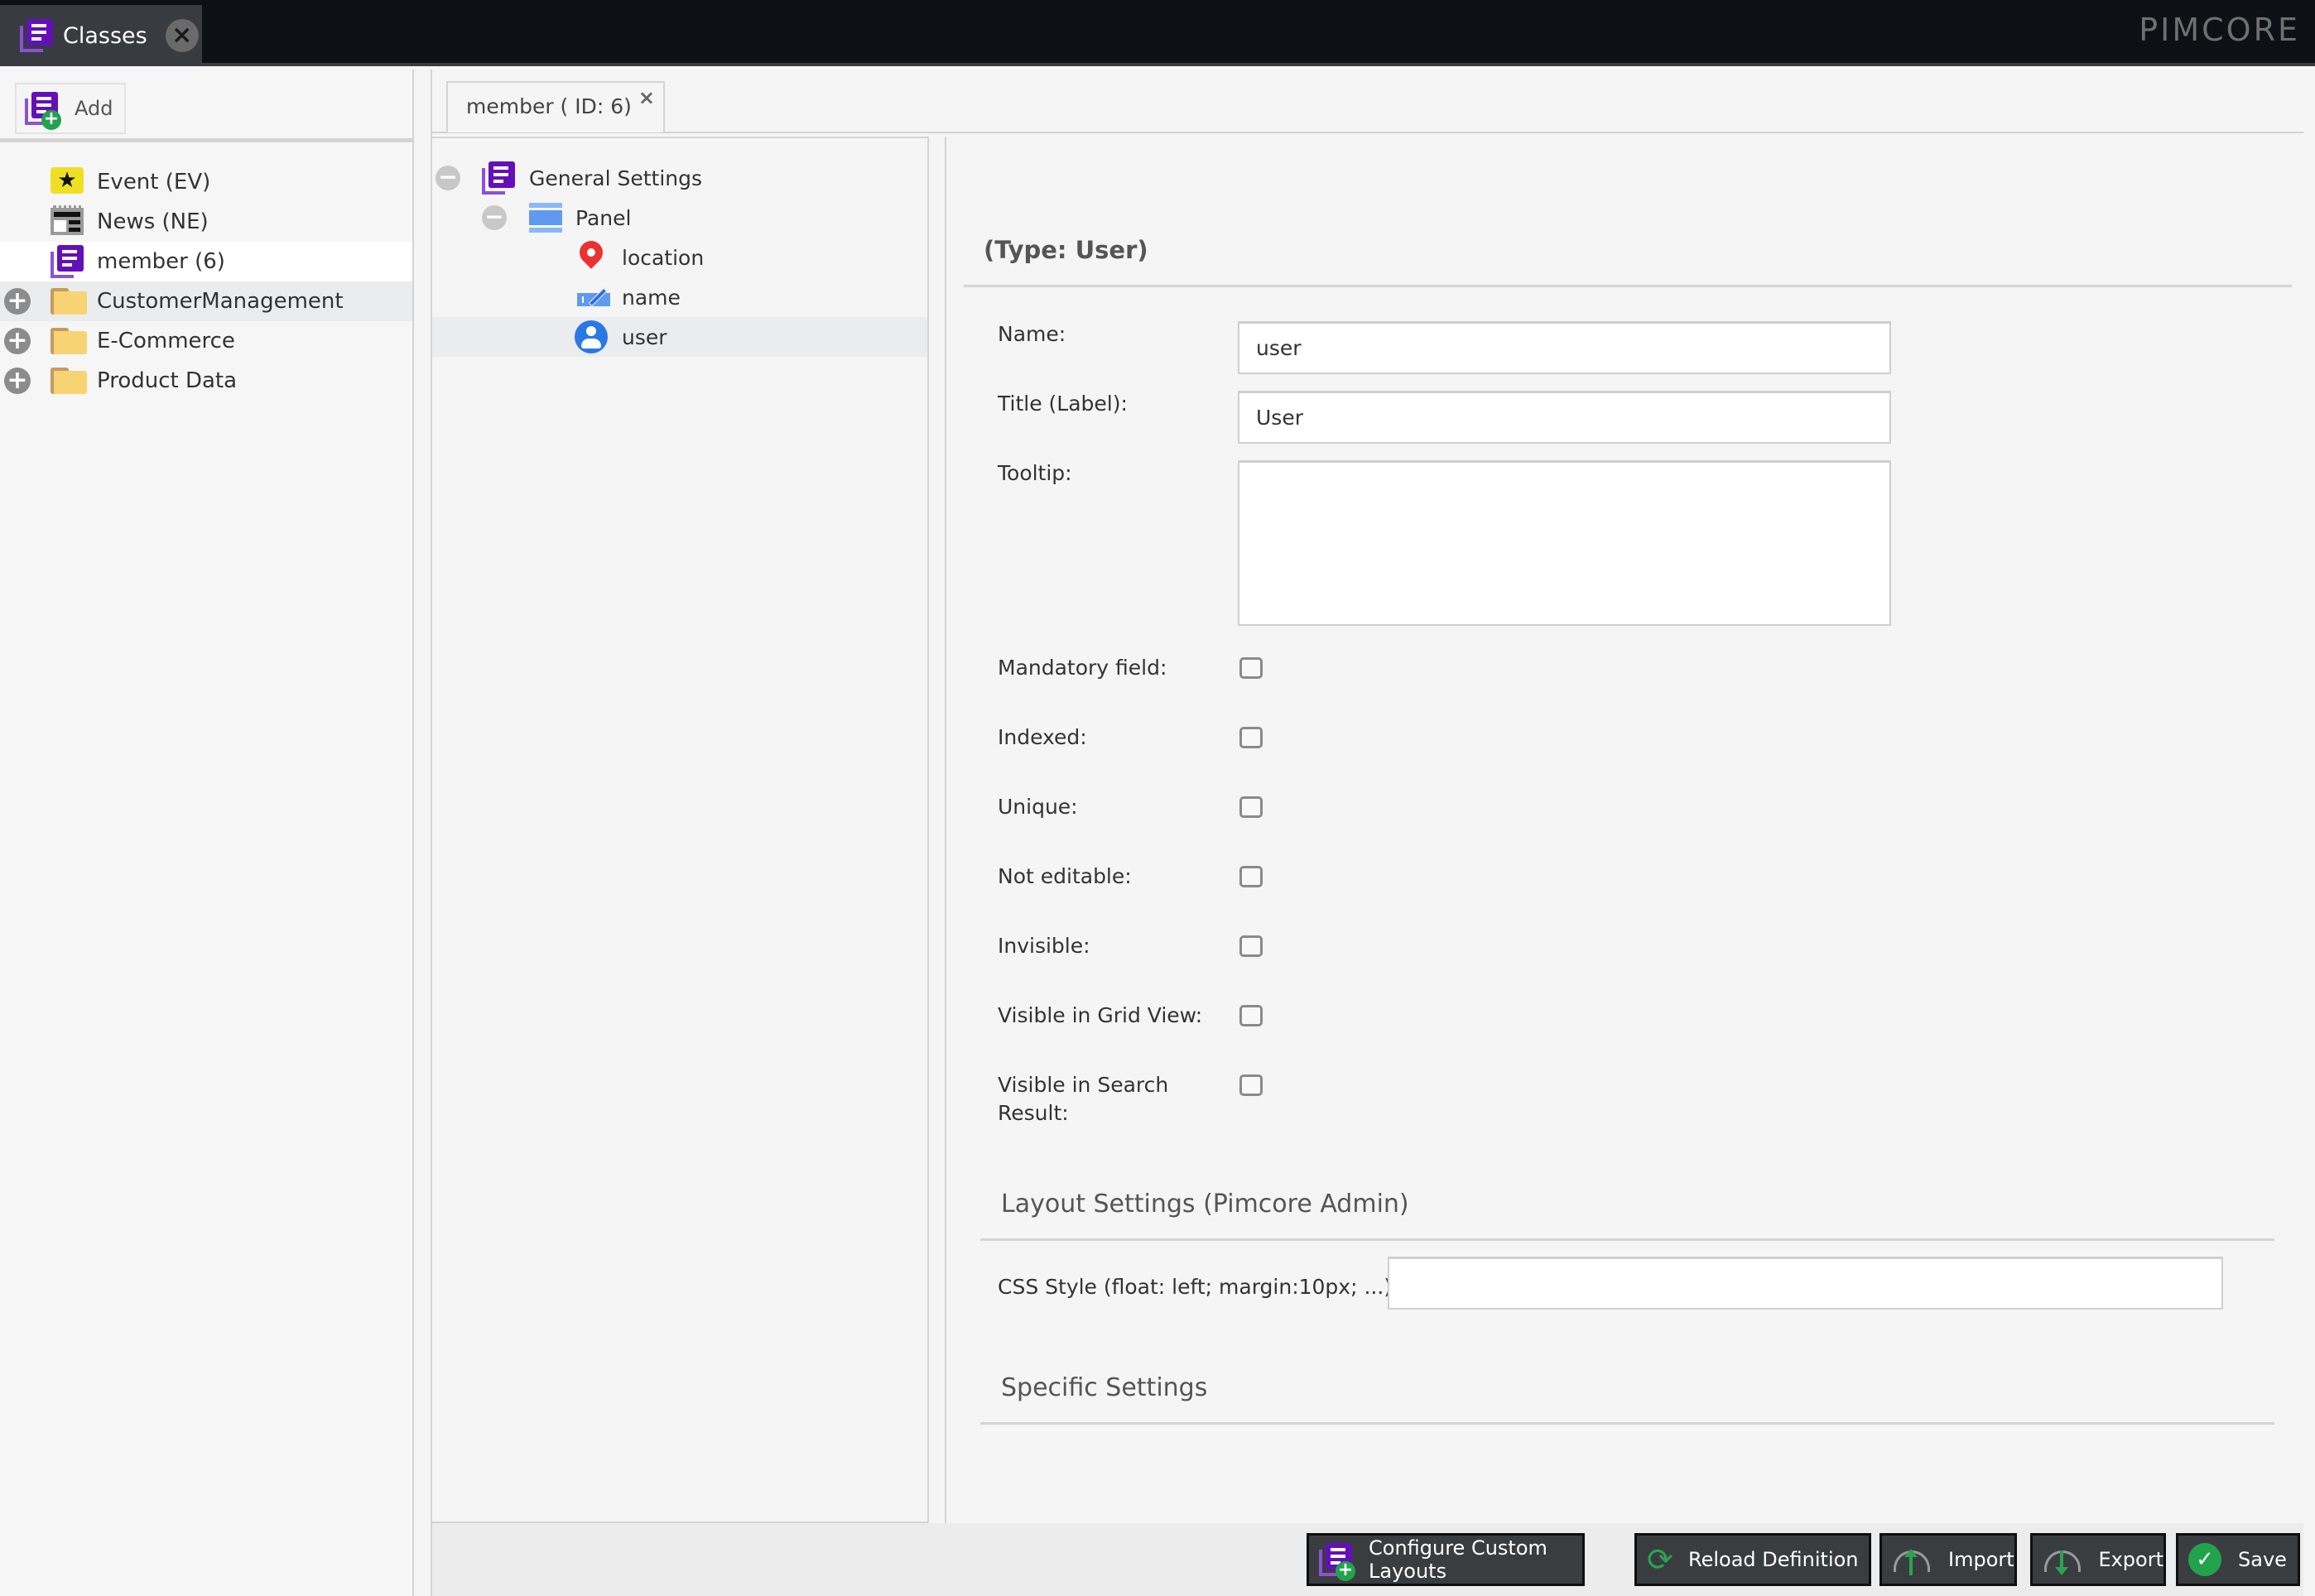 The width and height of the screenshot is (2315, 1596). Describe the element at coordinates (221, 301) in the screenshot. I see `sidebar-item-label: CustomerManagement` at that location.